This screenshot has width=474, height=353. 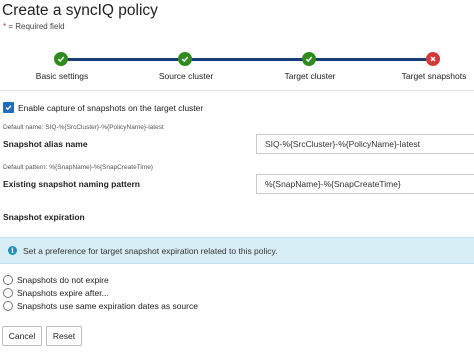 I want to click on wizard-connector, so click(x=250, y=59).